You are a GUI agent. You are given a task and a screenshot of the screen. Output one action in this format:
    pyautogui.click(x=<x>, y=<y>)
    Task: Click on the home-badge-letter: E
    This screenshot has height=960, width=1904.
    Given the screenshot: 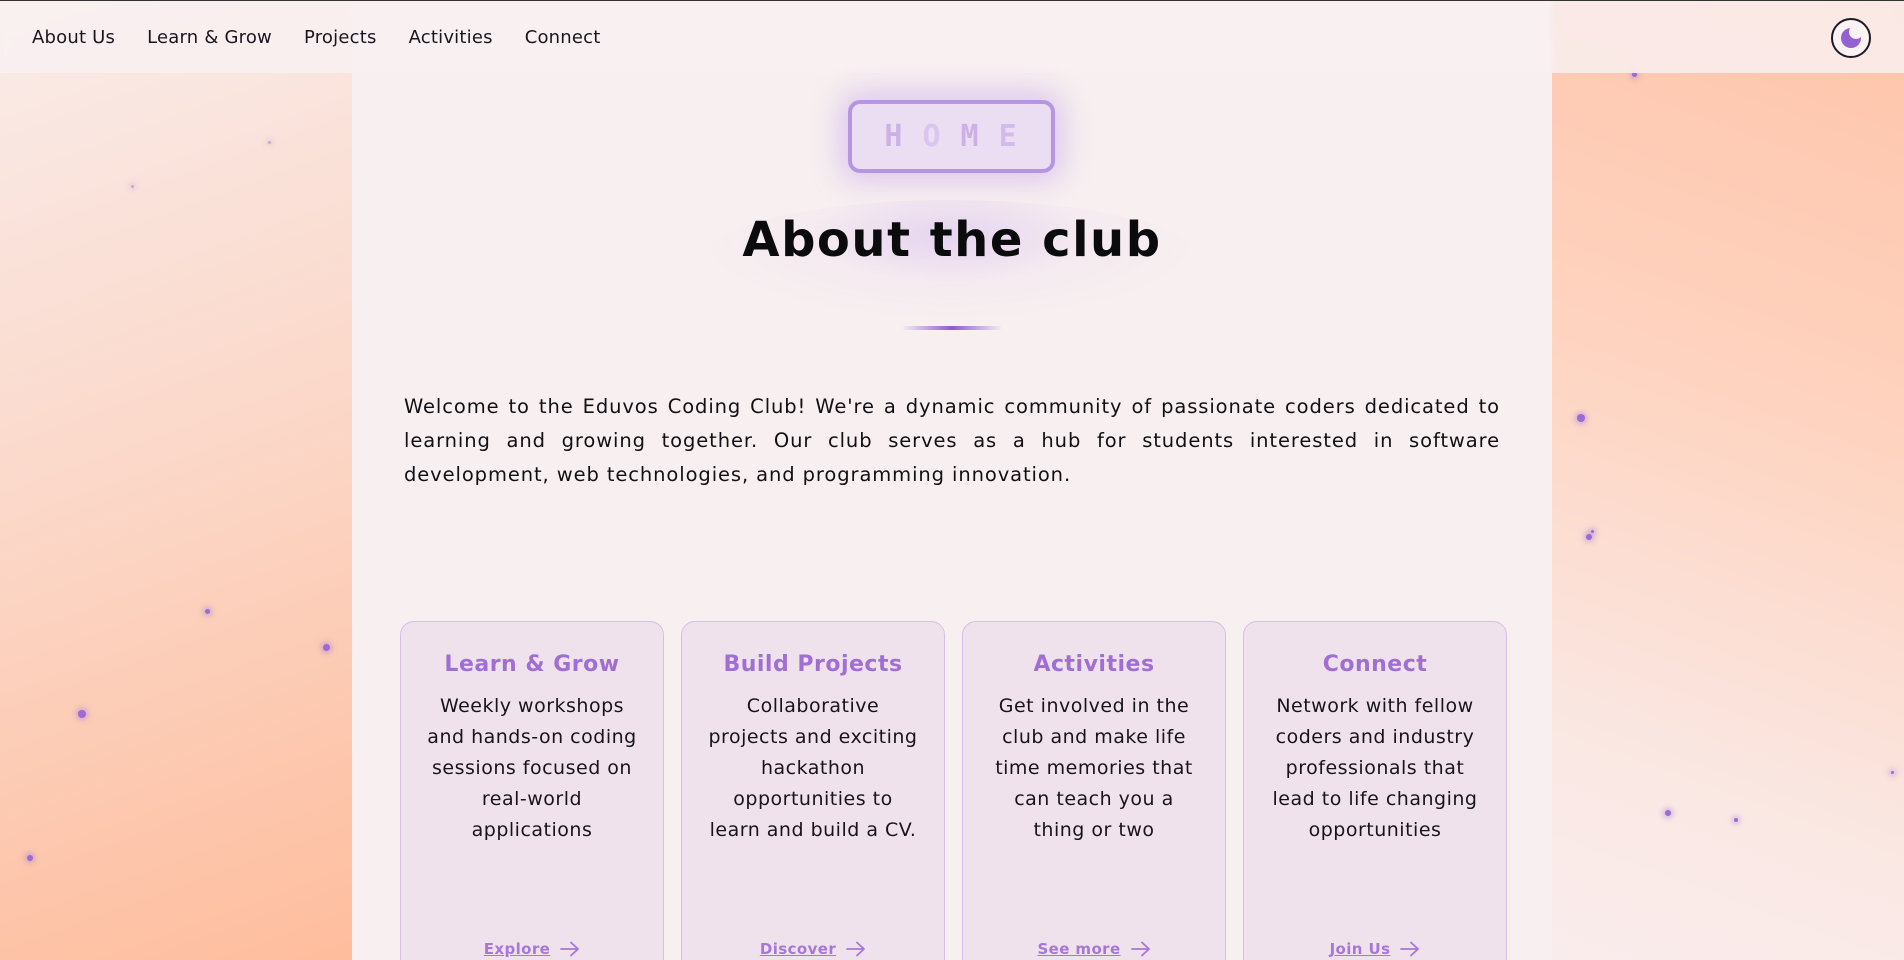 What is the action you would take?
    pyautogui.click(x=1008, y=136)
    